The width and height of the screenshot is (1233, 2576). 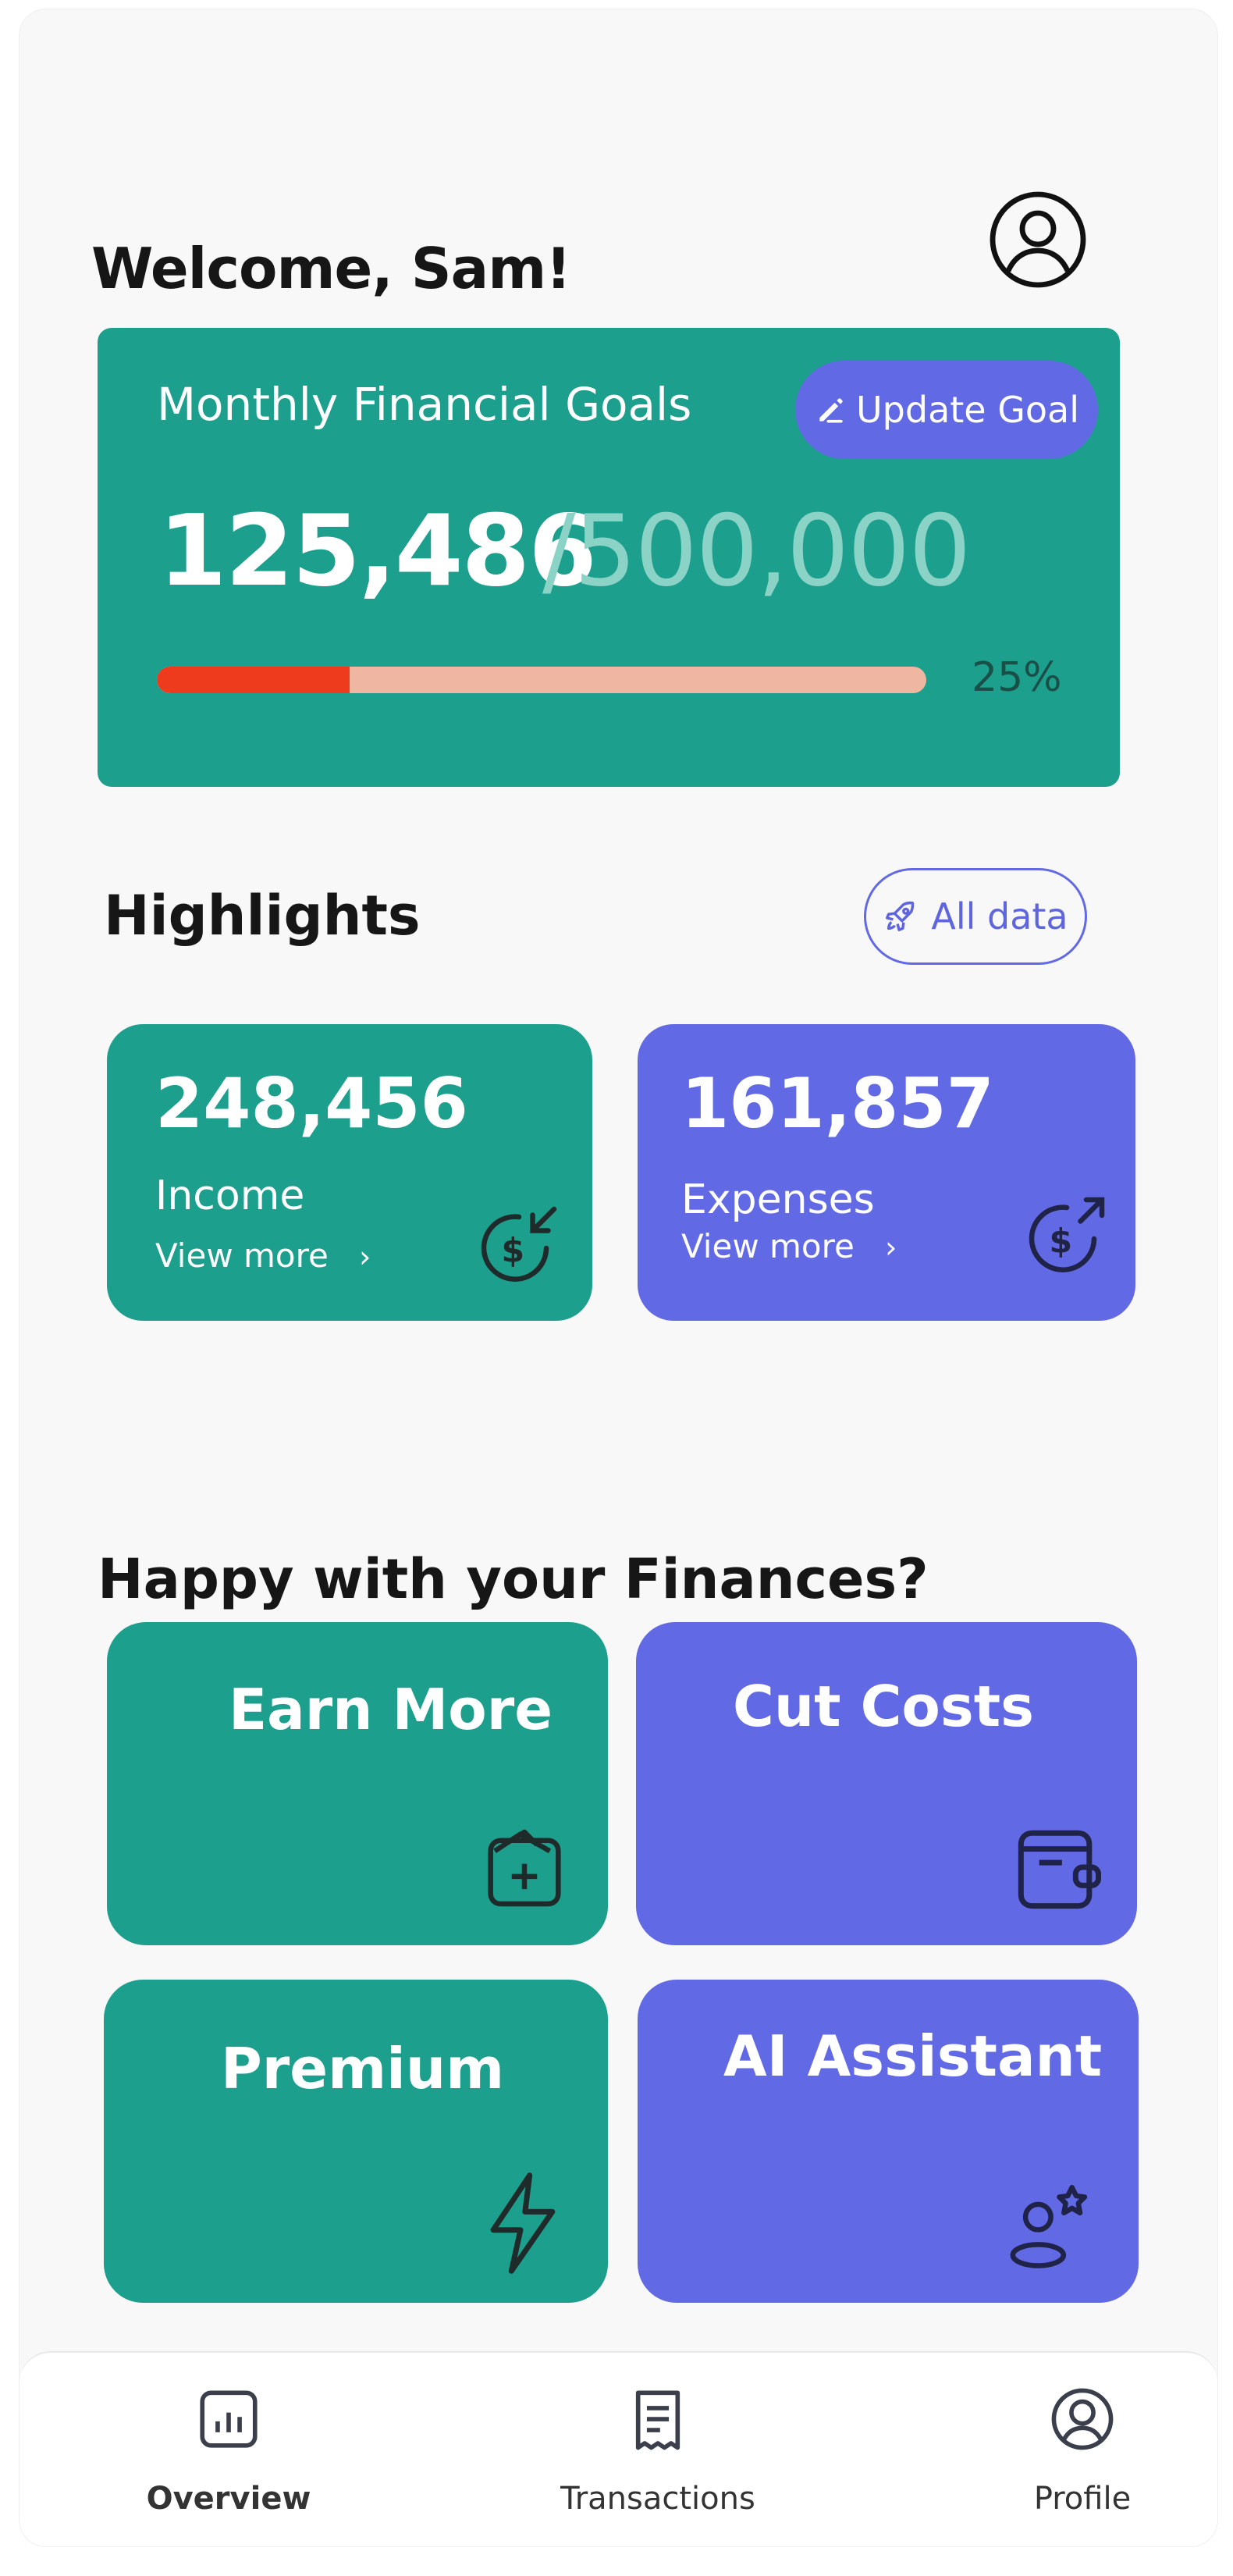 I want to click on nav-transactions-label: Transactions, so click(x=658, y=2499).